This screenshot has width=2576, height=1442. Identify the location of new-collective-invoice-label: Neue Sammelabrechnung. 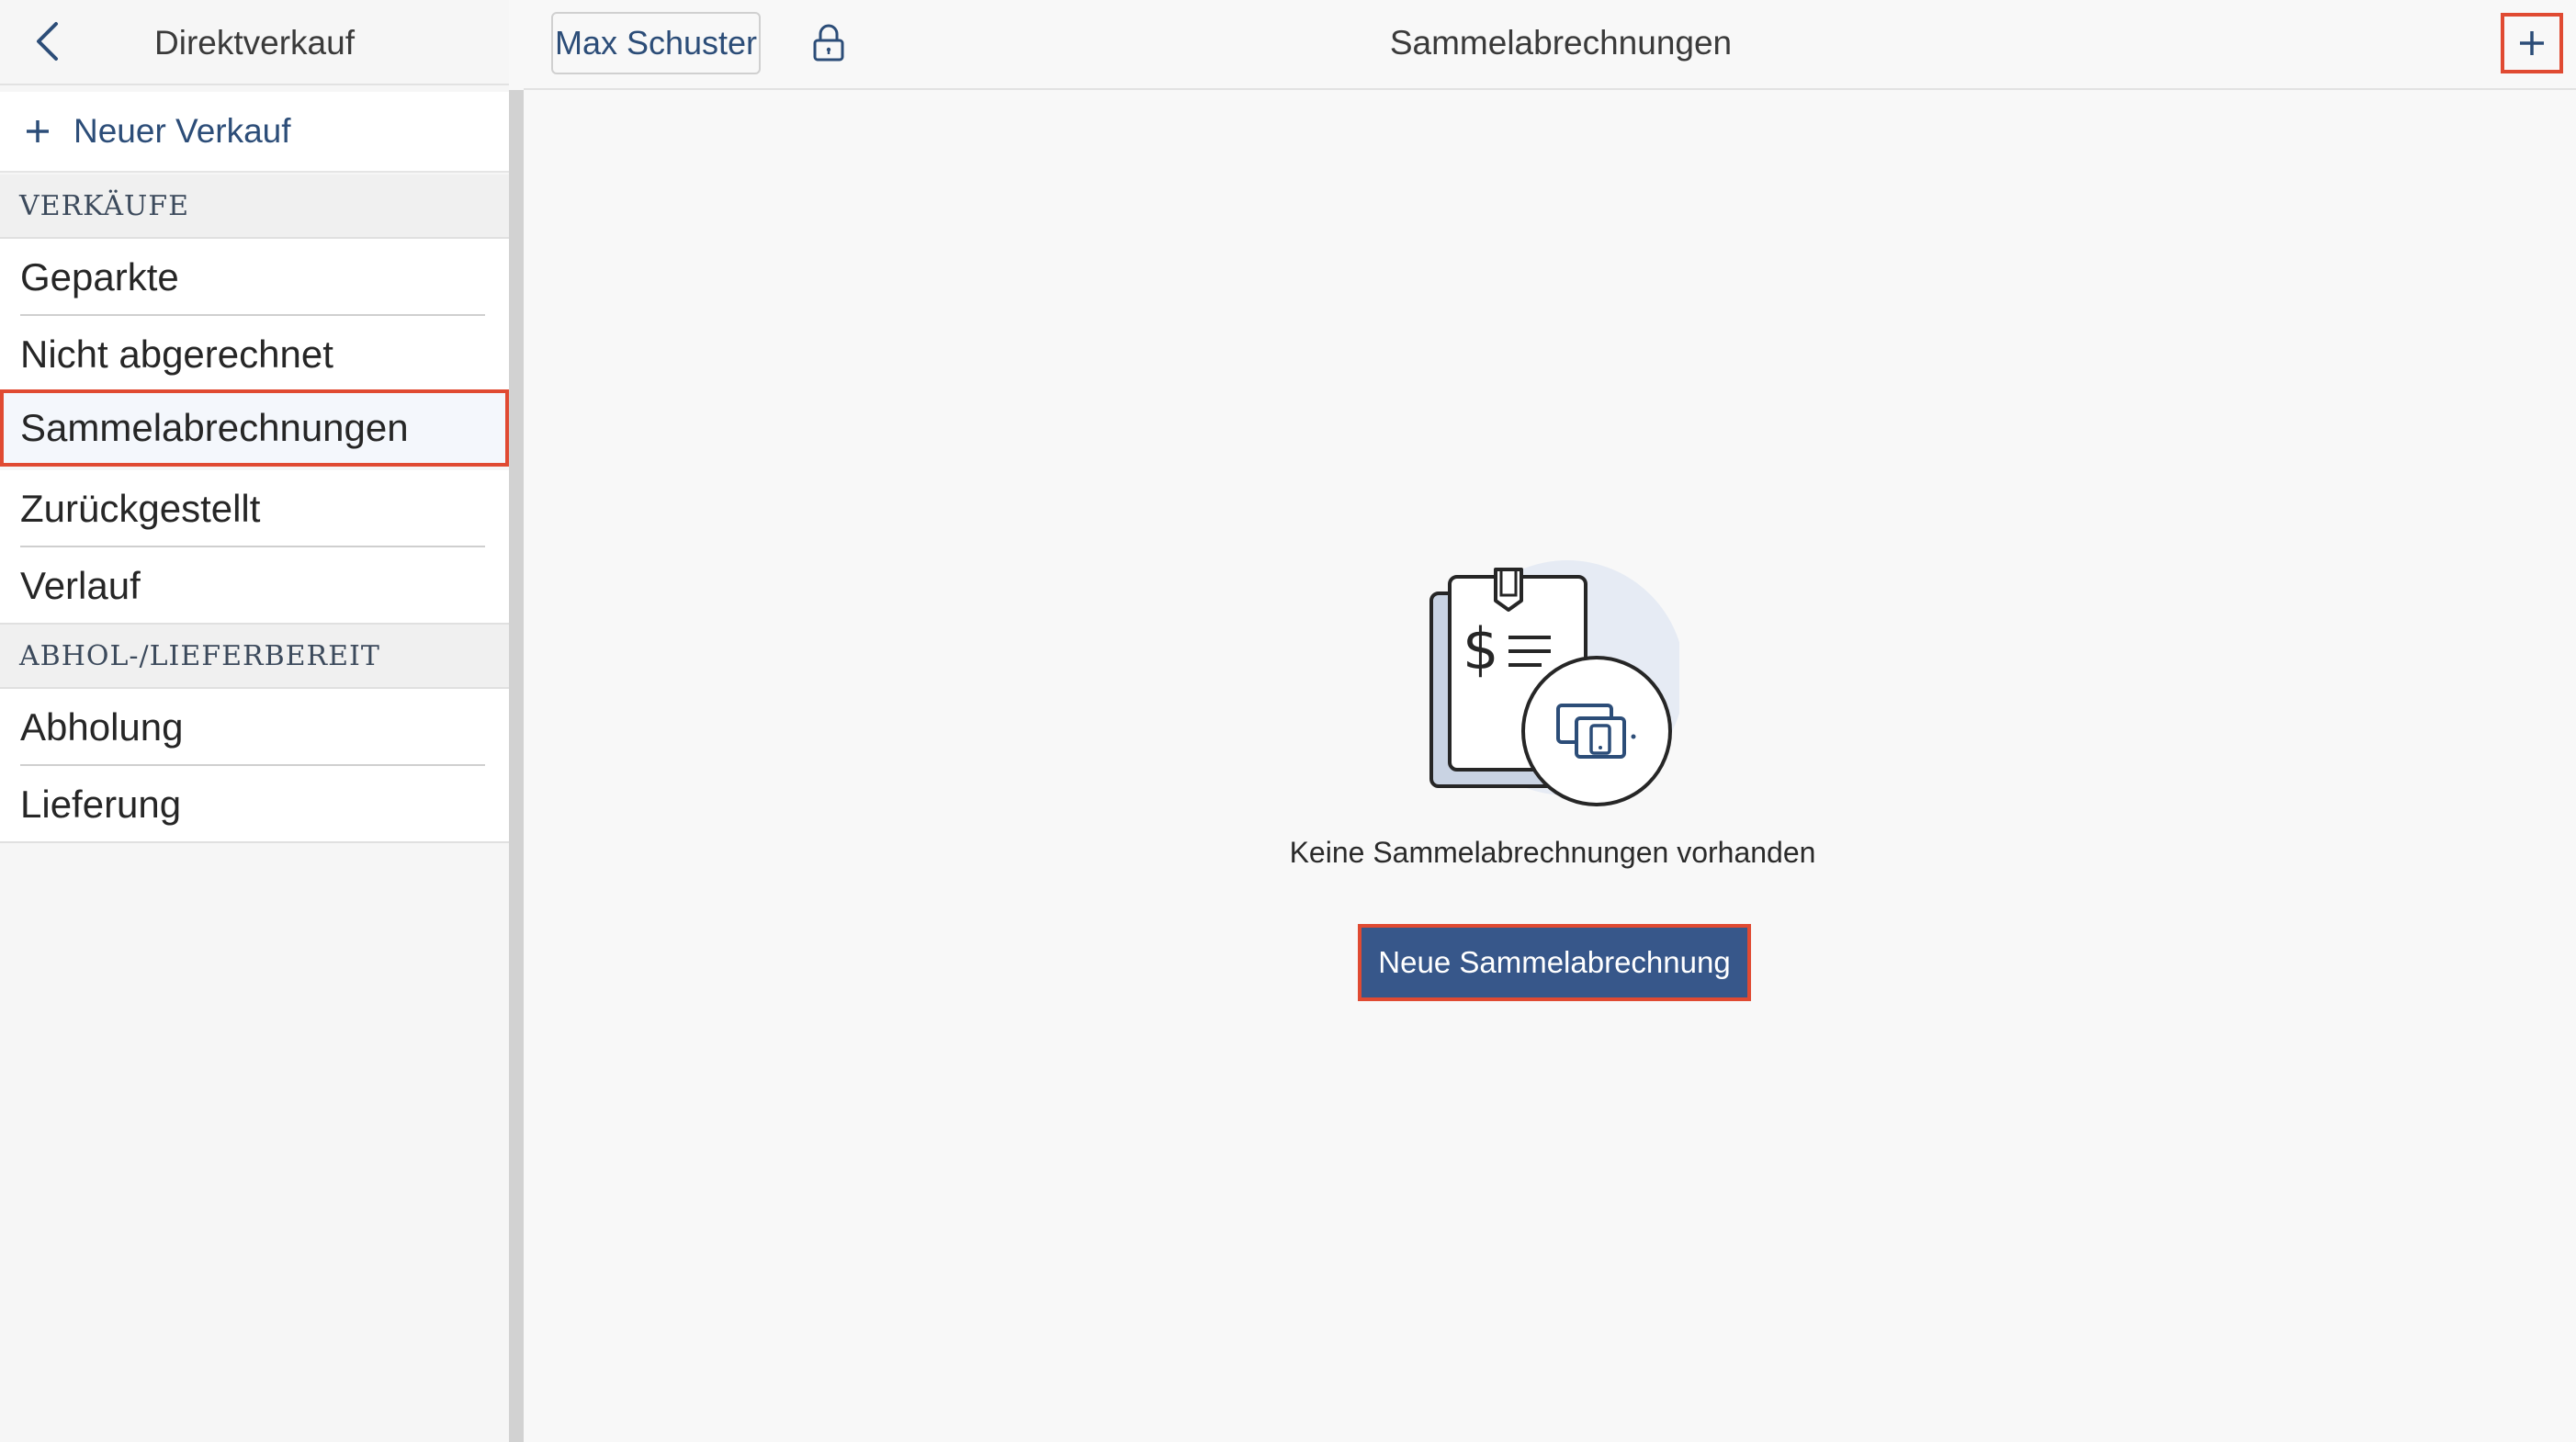
(1554, 962).